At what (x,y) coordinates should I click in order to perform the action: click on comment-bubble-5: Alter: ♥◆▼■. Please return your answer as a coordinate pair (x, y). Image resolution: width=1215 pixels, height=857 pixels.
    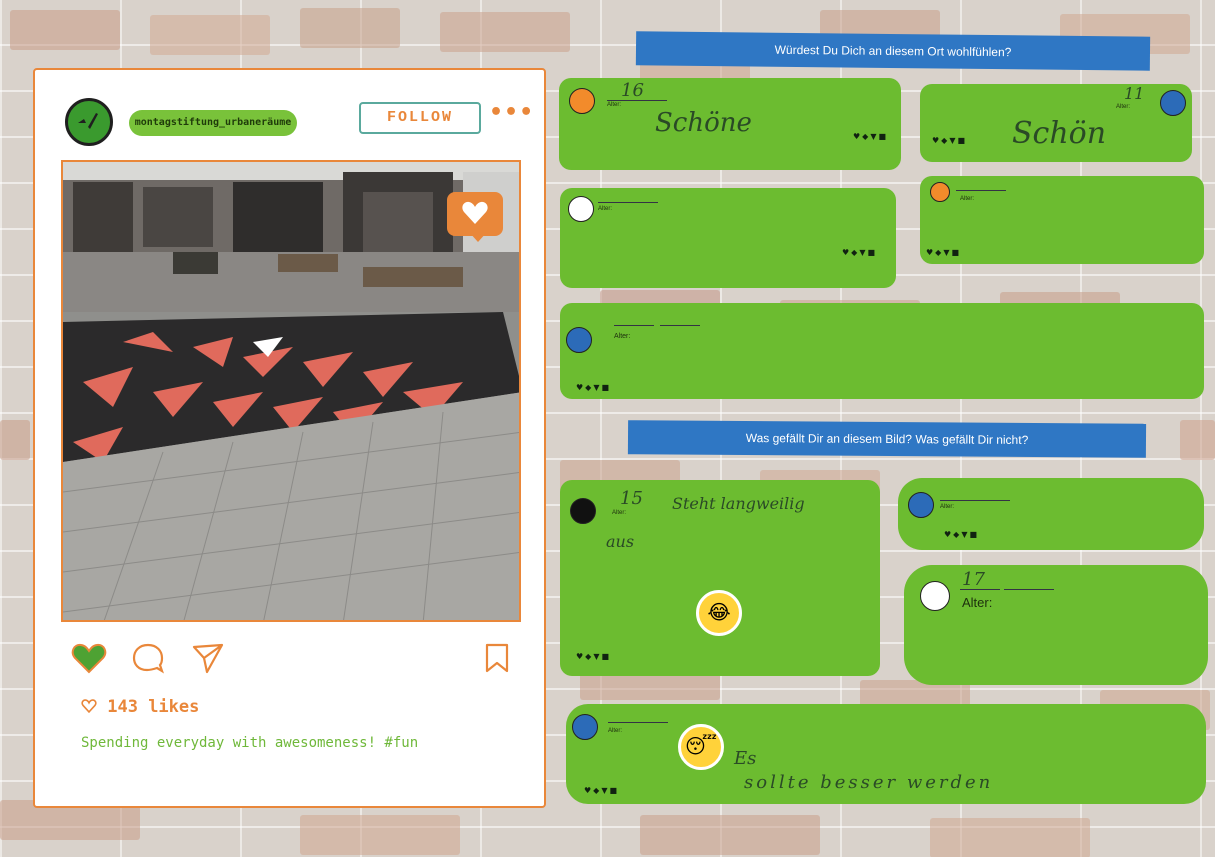
    Looking at the image, I should click on (882, 351).